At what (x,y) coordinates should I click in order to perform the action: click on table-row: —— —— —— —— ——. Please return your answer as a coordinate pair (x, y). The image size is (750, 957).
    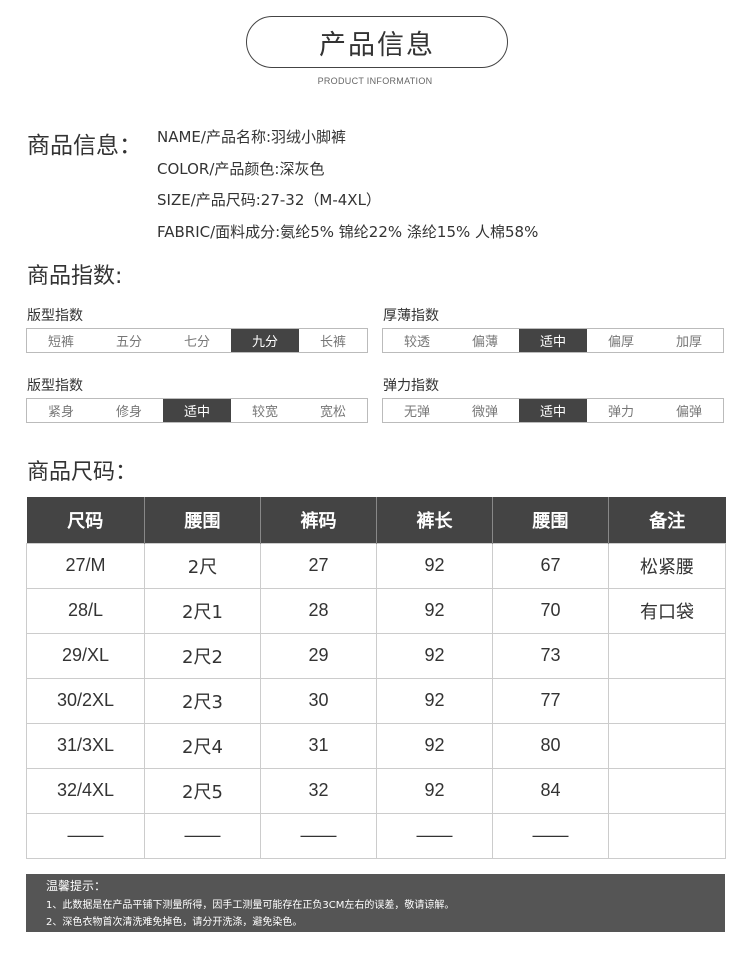
    Looking at the image, I should click on (376, 835).